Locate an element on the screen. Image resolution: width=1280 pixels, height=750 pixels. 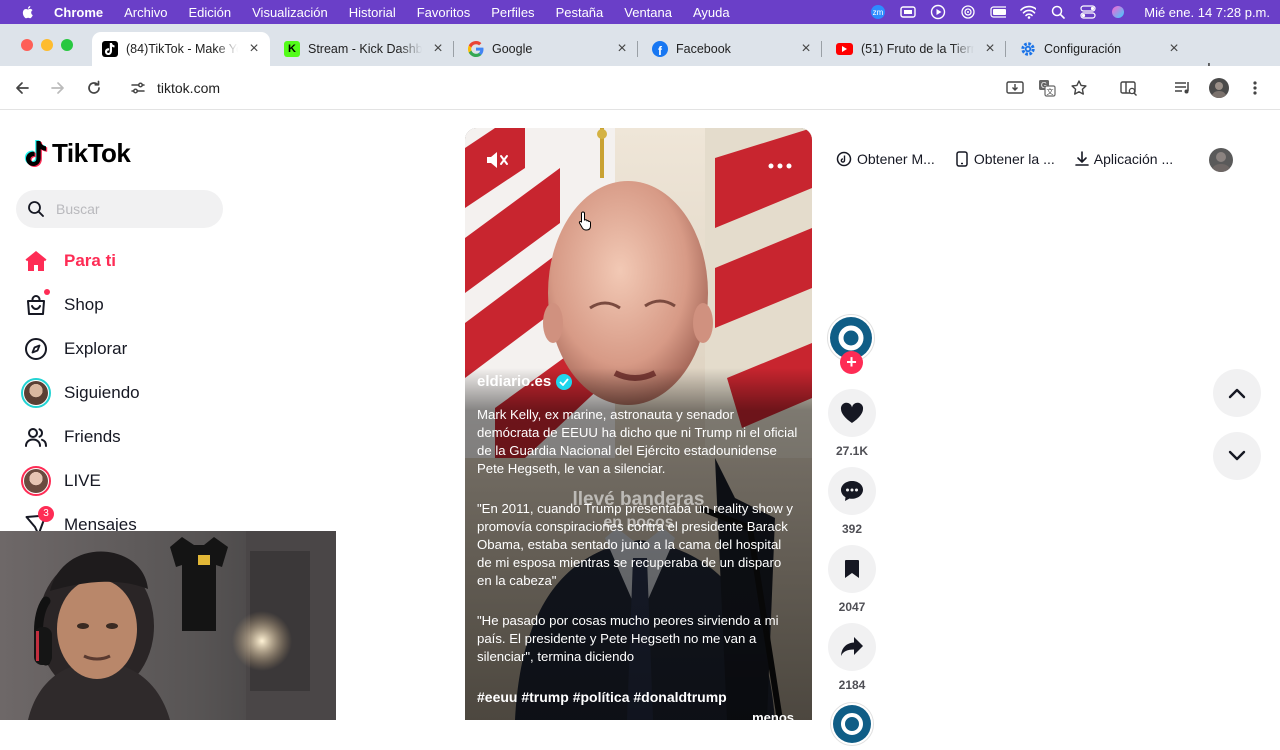
compass-icon is located at coordinates (36, 349).